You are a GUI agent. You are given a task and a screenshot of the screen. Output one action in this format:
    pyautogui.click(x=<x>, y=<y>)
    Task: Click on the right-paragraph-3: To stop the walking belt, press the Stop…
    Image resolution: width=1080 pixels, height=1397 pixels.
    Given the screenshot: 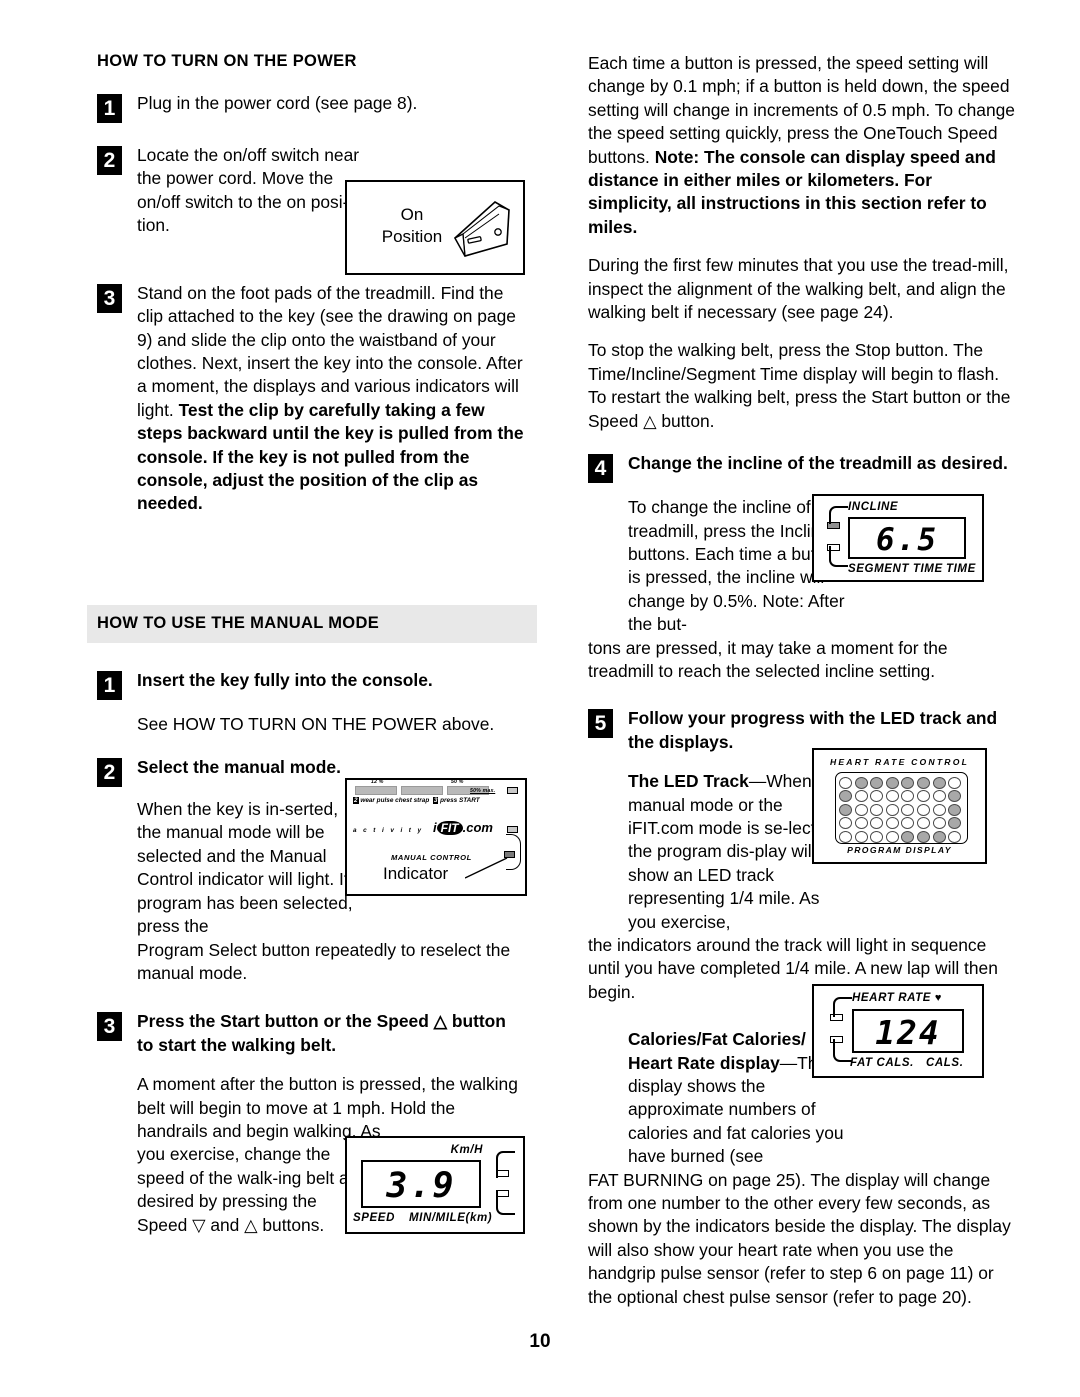 What is the action you would take?
    pyautogui.click(x=799, y=385)
    